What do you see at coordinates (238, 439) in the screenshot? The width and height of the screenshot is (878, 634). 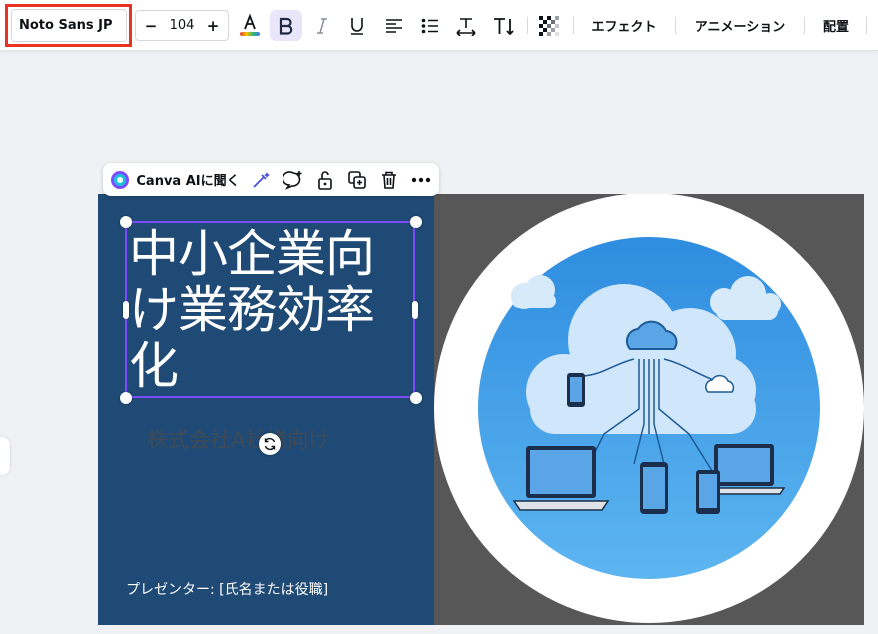 I see `slide-subtitle: 株式会社A社様向け` at bounding box center [238, 439].